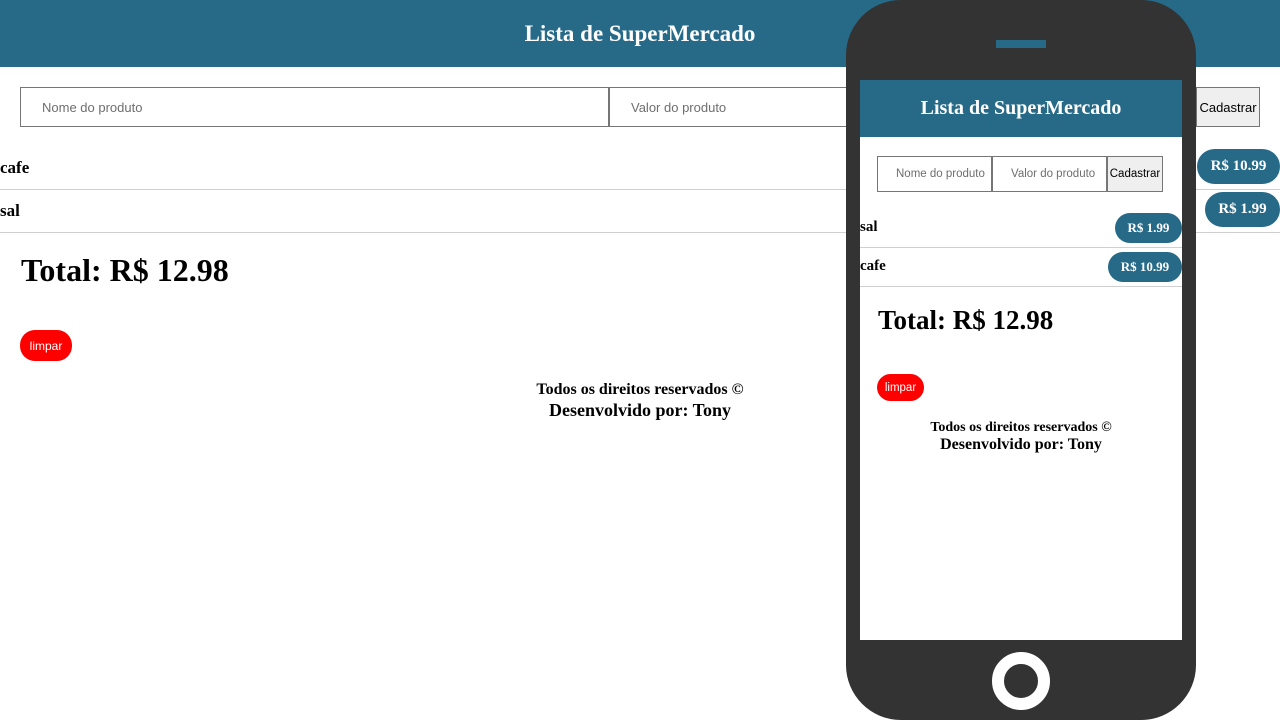 Image resolution: width=1280 pixels, height=720 pixels. I want to click on mobile-item-name: cafe, so click(873, 266).